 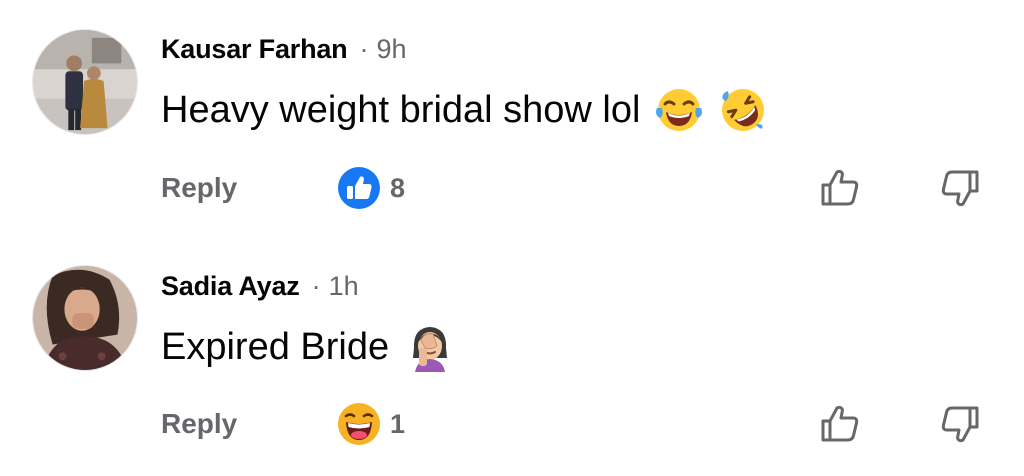 I want to click on comment-header: Sadia Ayaz · 1h, so click(x=260, y=286).